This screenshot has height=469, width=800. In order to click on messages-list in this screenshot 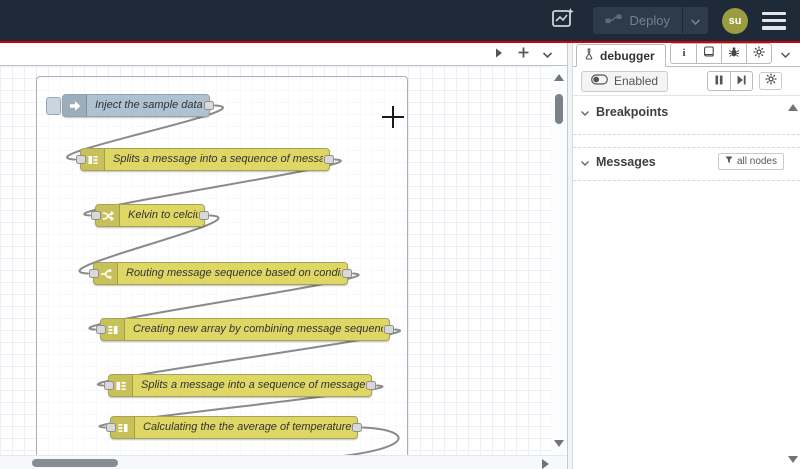, I will do `click(686, 178)`.